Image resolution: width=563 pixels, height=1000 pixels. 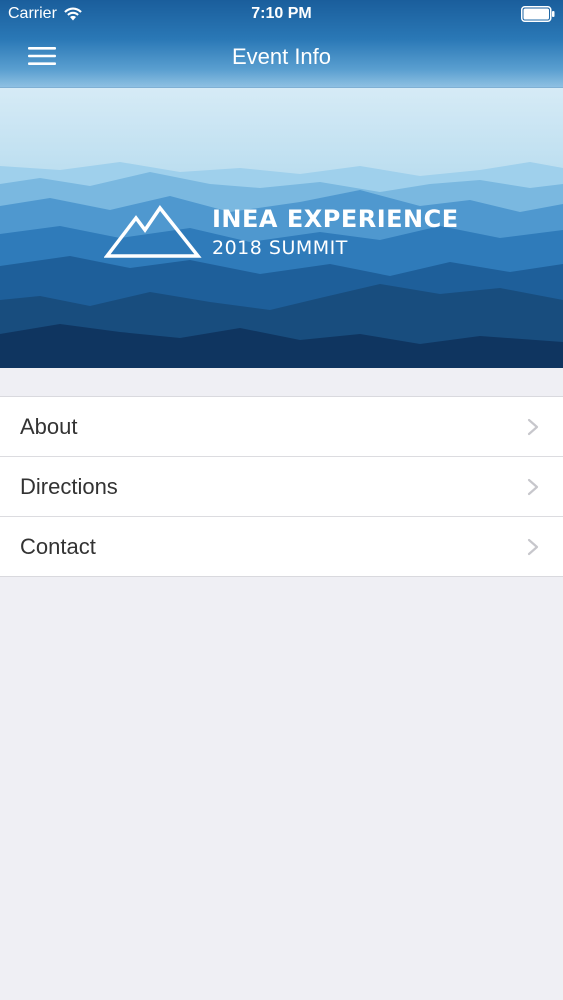 I want to click on brand-subtitle: 2018 SUMMIT, so click(x=280, y=247).